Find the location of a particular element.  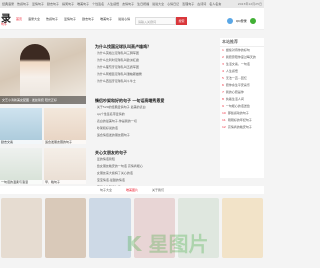

rank-number: 10 is located at coordinates (224, 113).